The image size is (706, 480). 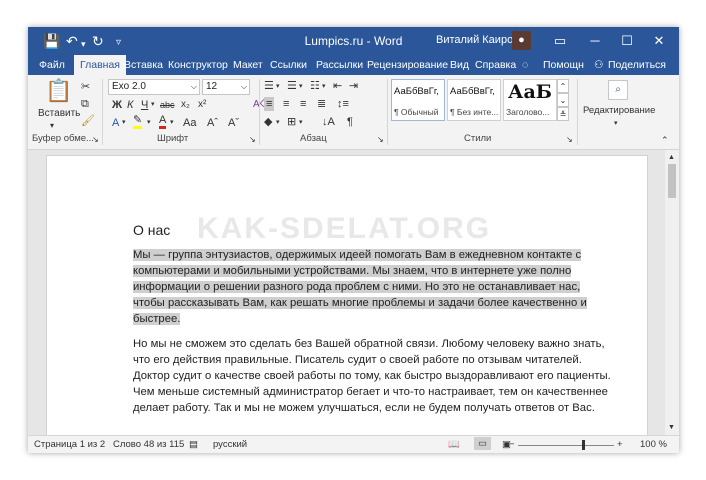 I want to click on subscript-icon: x₂, so click(x=185, y=105).